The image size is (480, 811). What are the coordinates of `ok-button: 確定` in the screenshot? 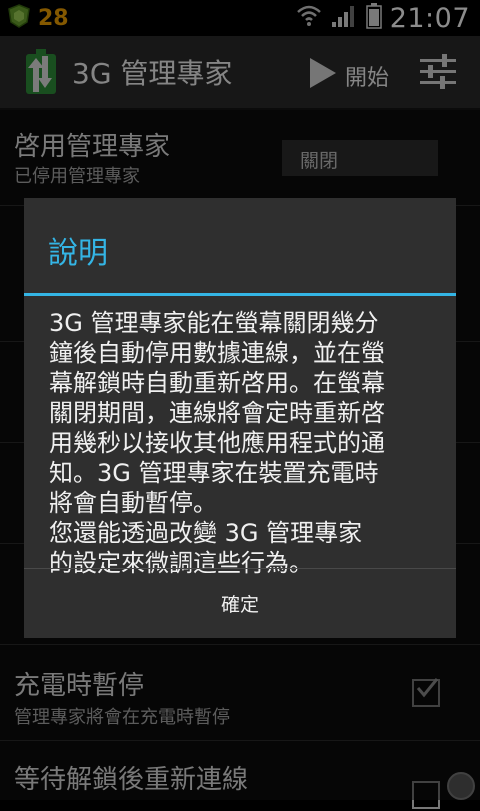 It's located at (240, 603).